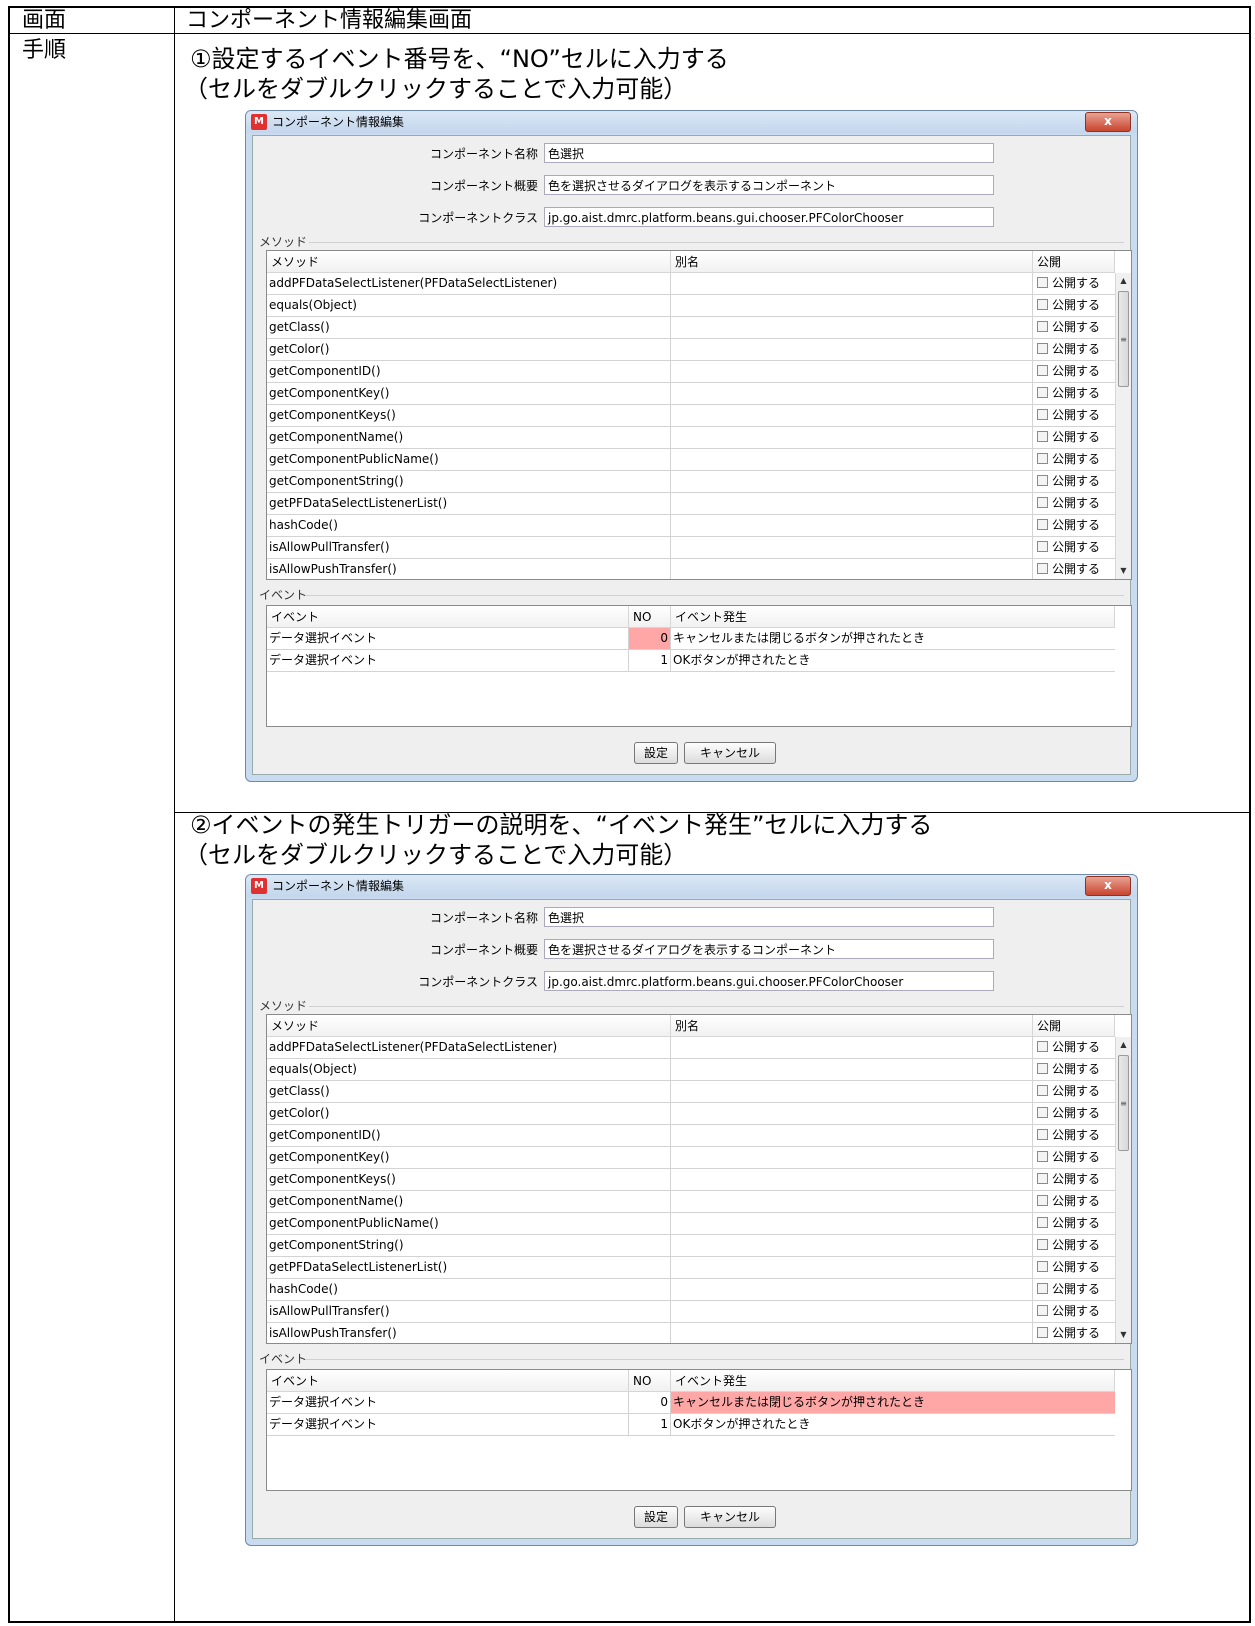 The image size is (1255, 1626). Describe the element at coordinates (1074, 1026) in the screenshot. I see `publish-column-header: 公開` at that location.